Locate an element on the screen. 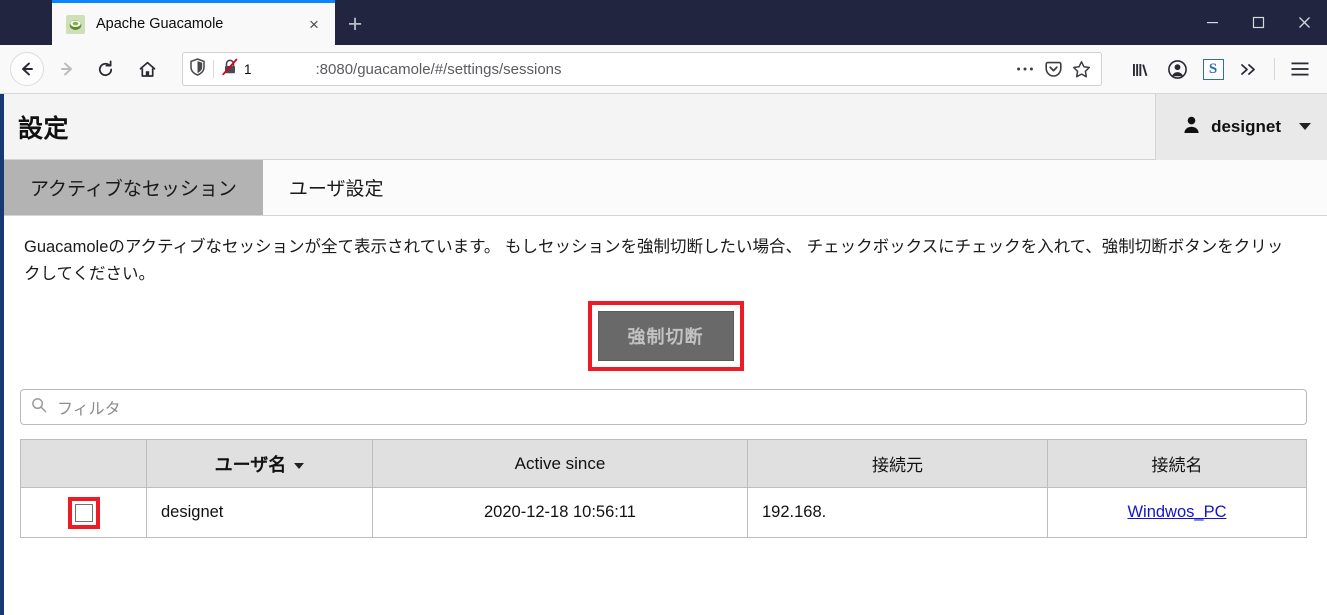 The height and width of the screenshot is (615, 1327). reload-icon is located at coordinates (105, 69).